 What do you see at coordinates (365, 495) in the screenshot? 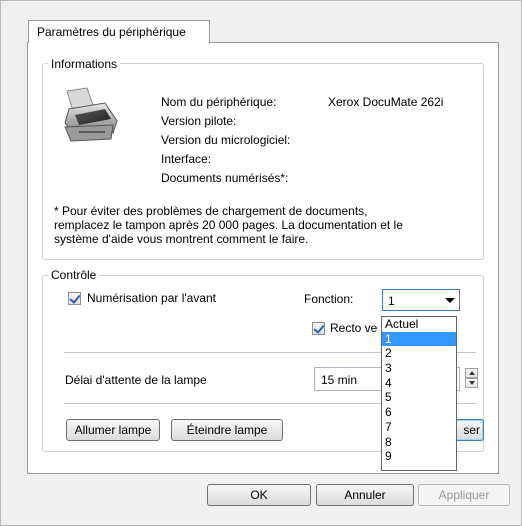
I see `cancel-button: Annuler` at bounding box center [365, 495].